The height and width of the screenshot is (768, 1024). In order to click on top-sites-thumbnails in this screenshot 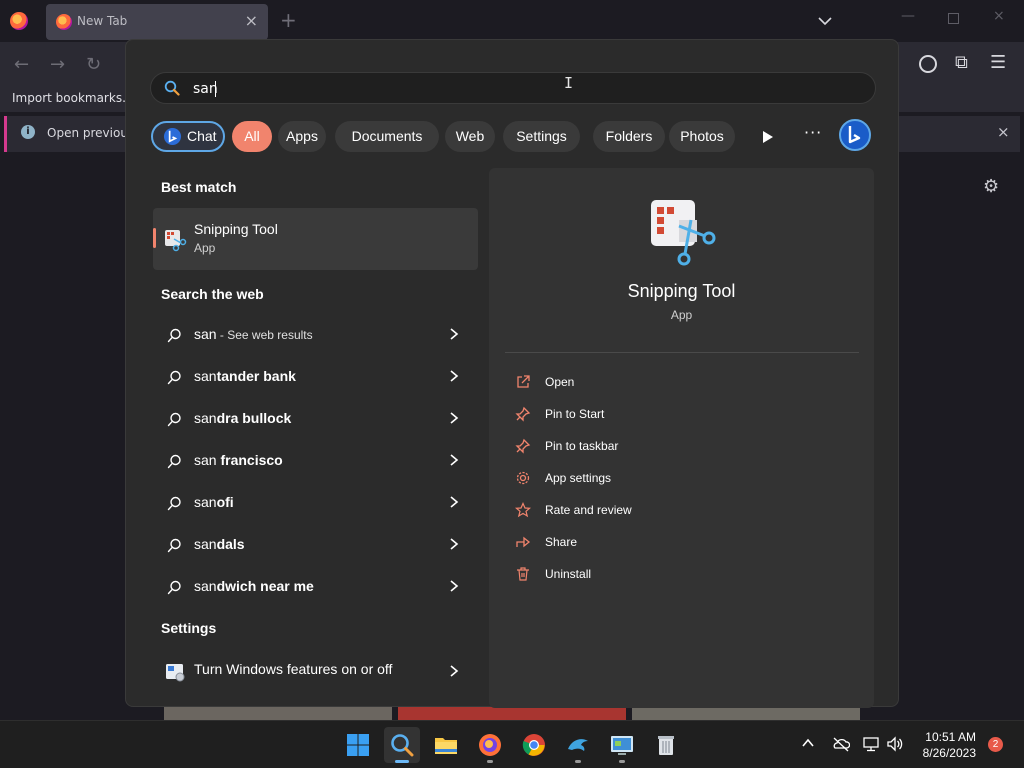, I will do `click(512, 713)`.